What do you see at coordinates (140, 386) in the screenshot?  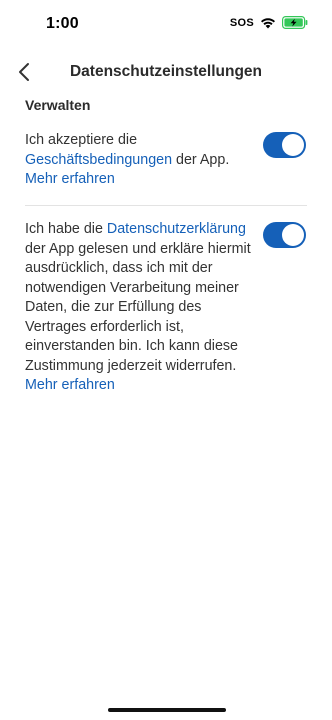 I see `privacy-learn-more-link: Mehr erfahren` at bounding box center [140, 386].